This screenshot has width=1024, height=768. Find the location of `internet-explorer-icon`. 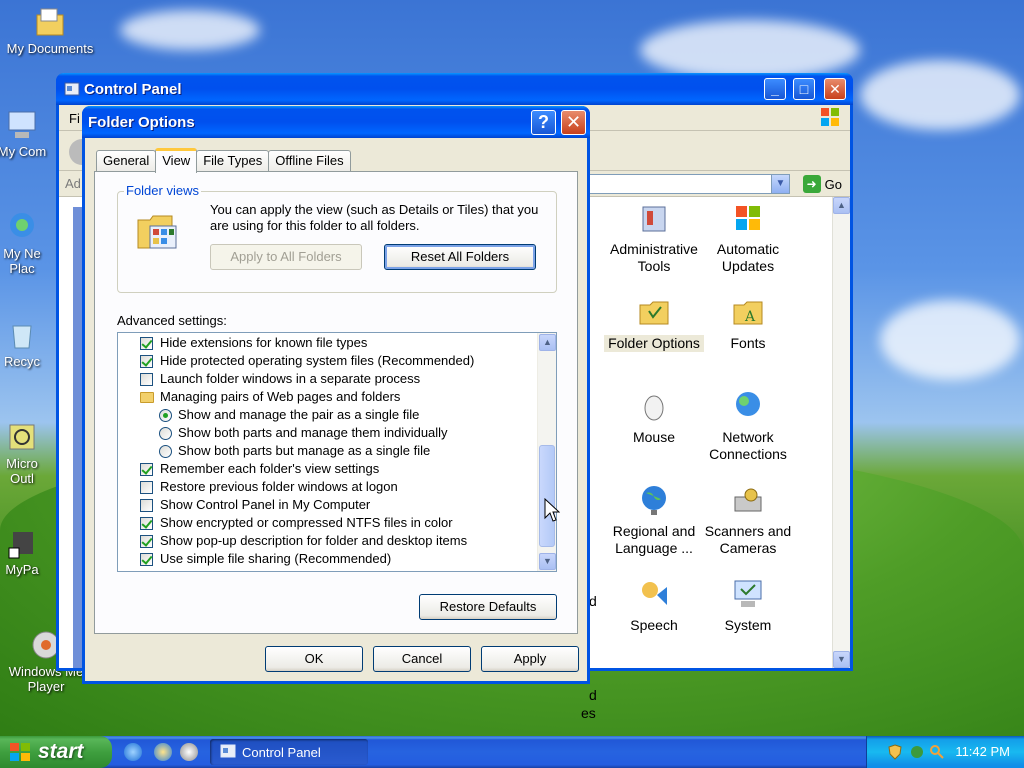

internet-explorer-icon is located at coordinates (133, 752).